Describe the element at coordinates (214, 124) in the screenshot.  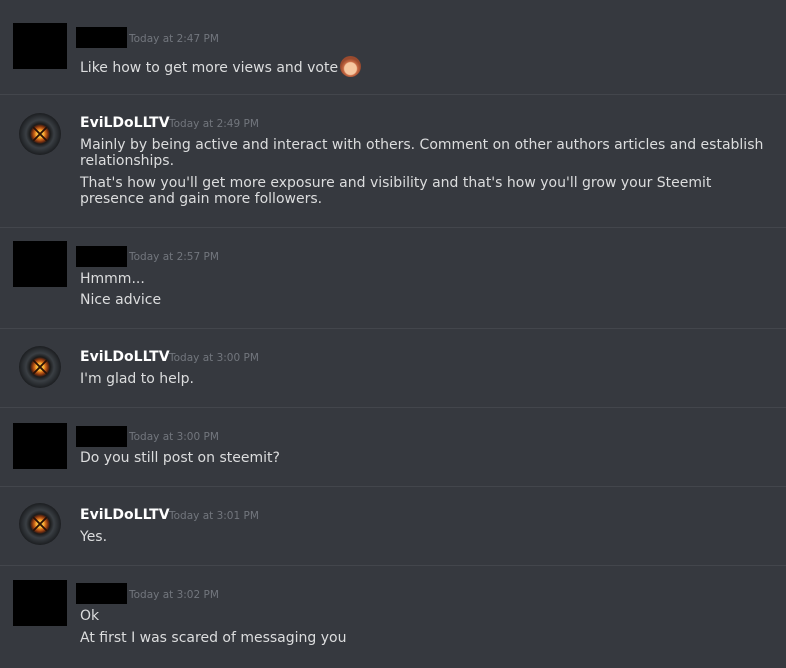
I see `message-timestamp: Today at 2:49 PM` at that location.